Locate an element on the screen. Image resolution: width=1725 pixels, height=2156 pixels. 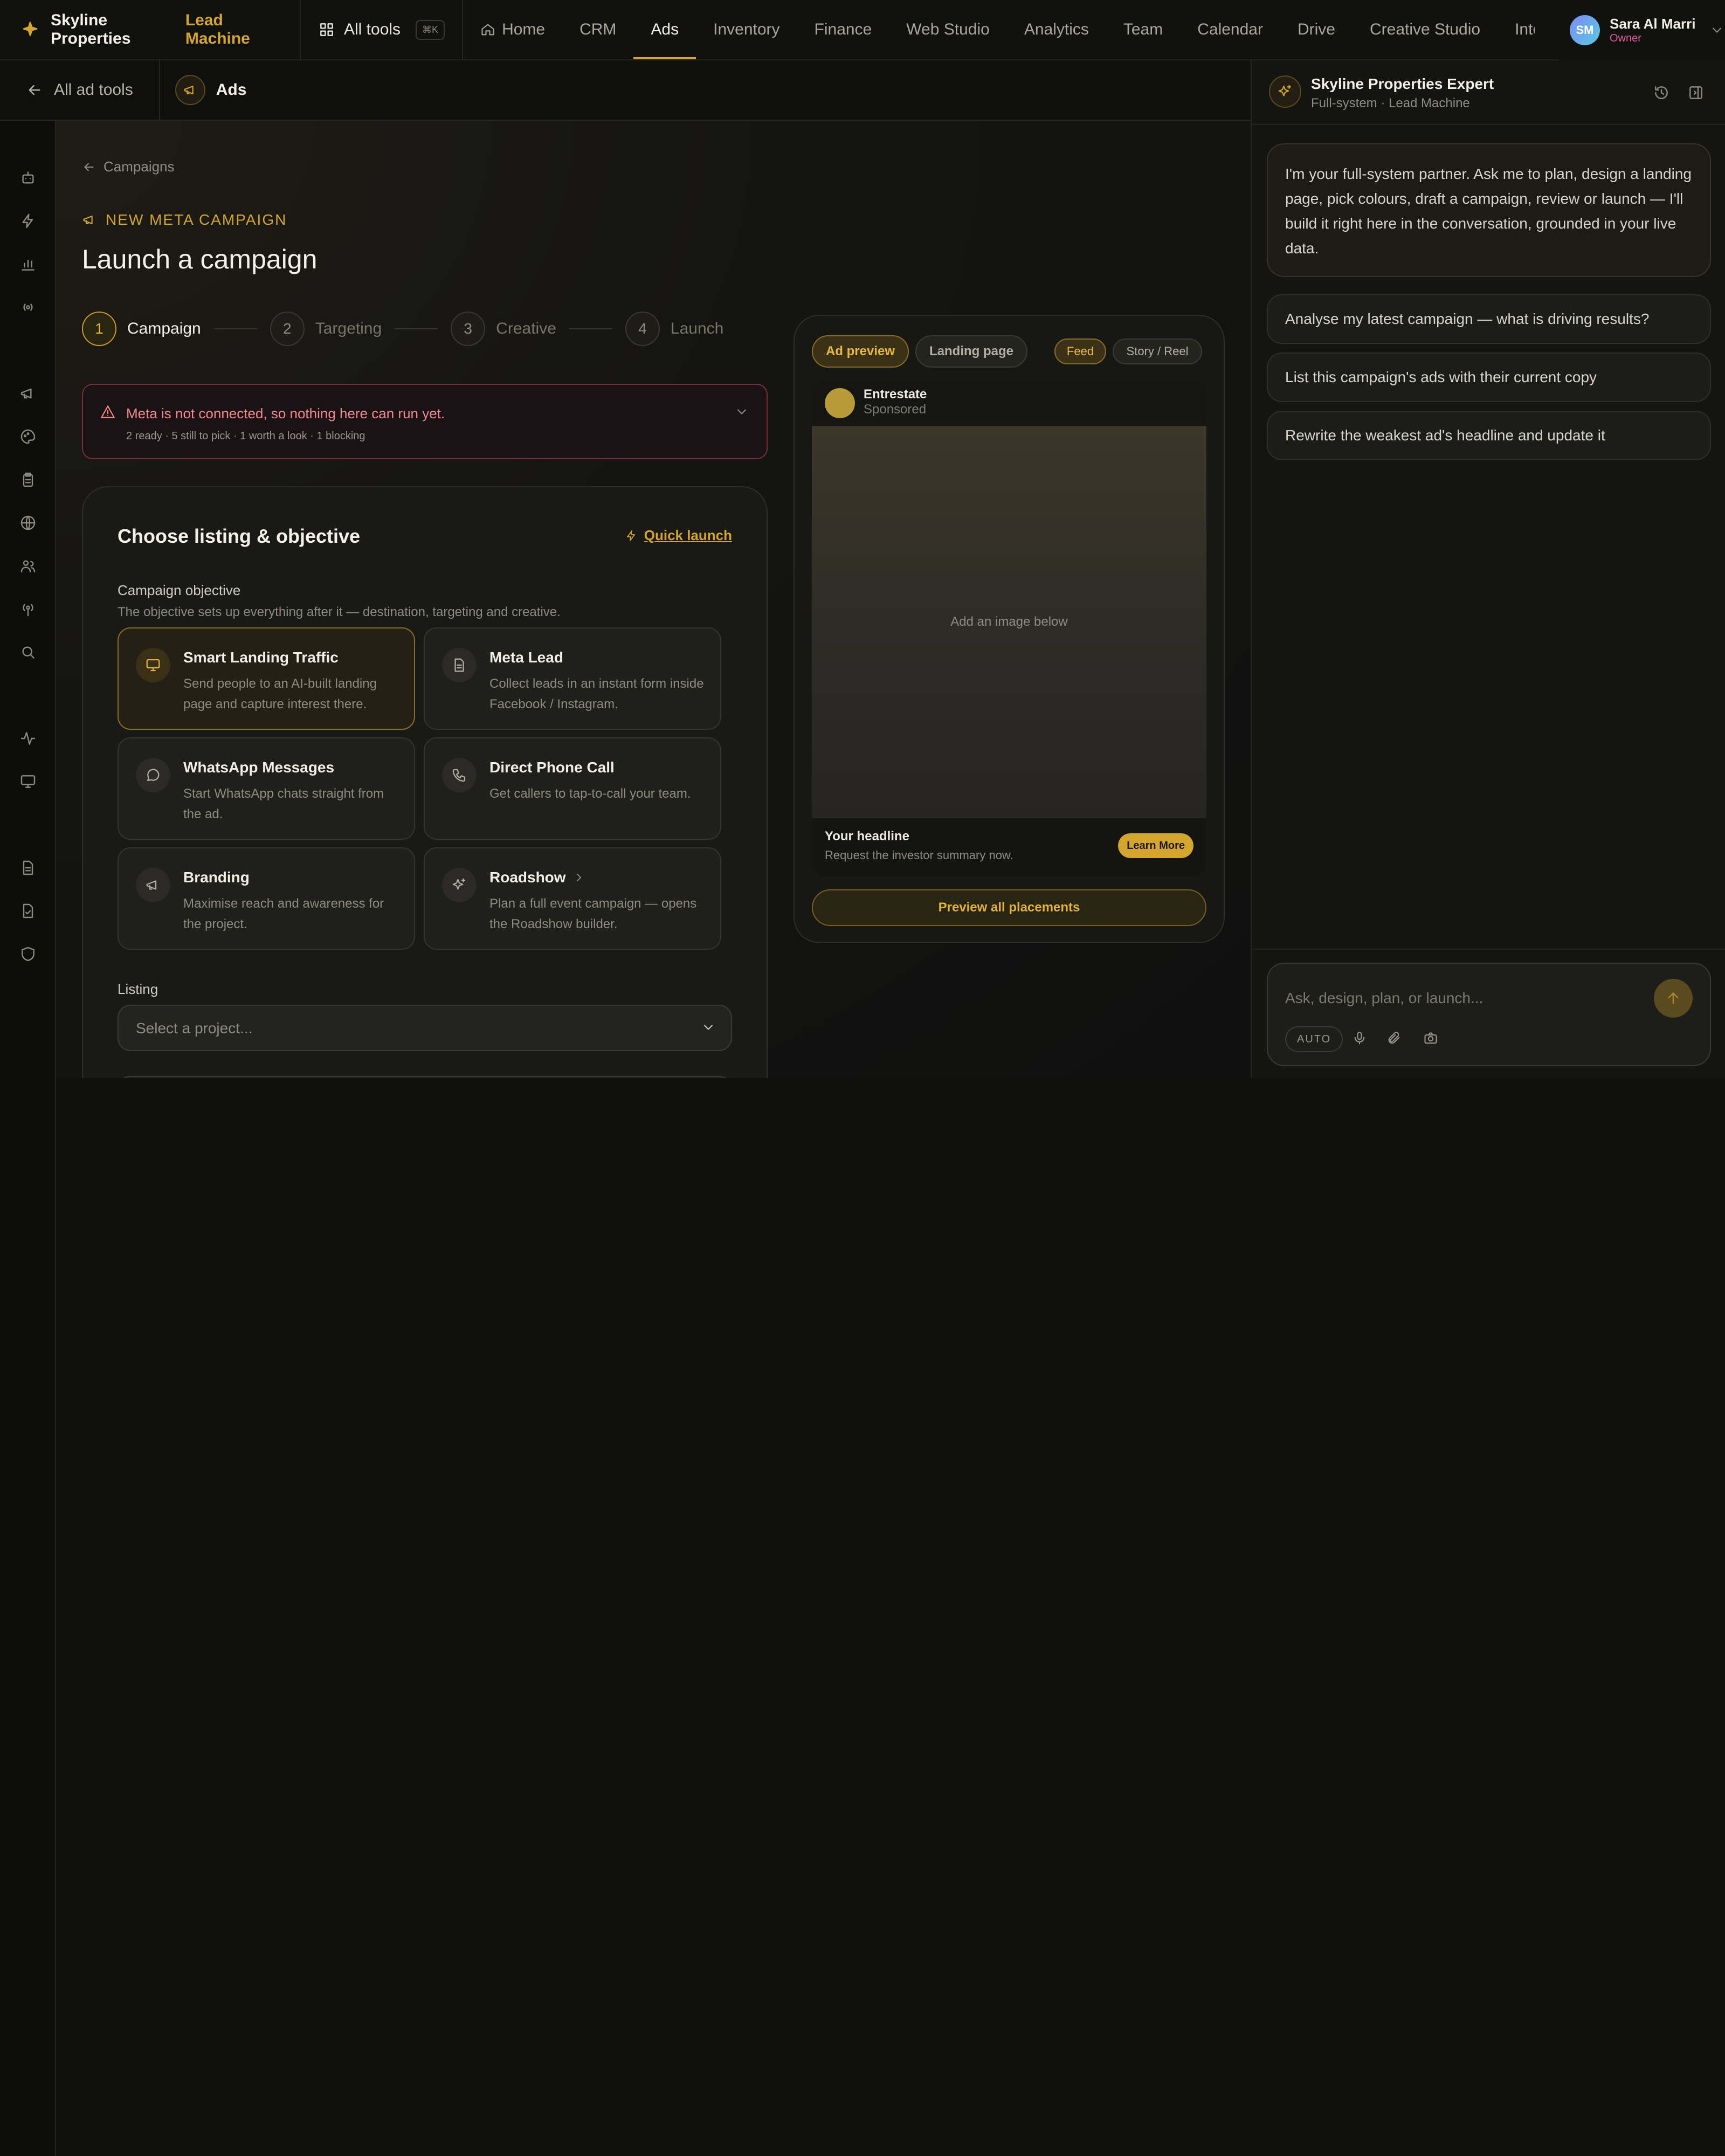
step-number: 2 is located at coordinates (287, 329).